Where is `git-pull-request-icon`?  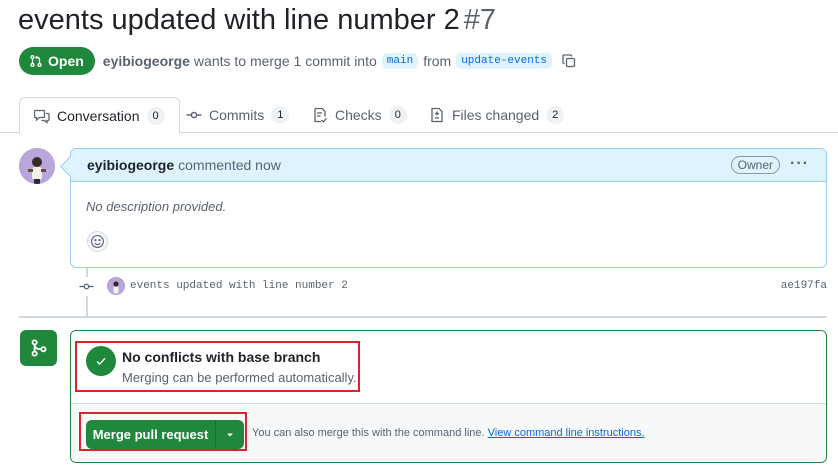 git-pull-request-icon is located at coordinates (36, 61).